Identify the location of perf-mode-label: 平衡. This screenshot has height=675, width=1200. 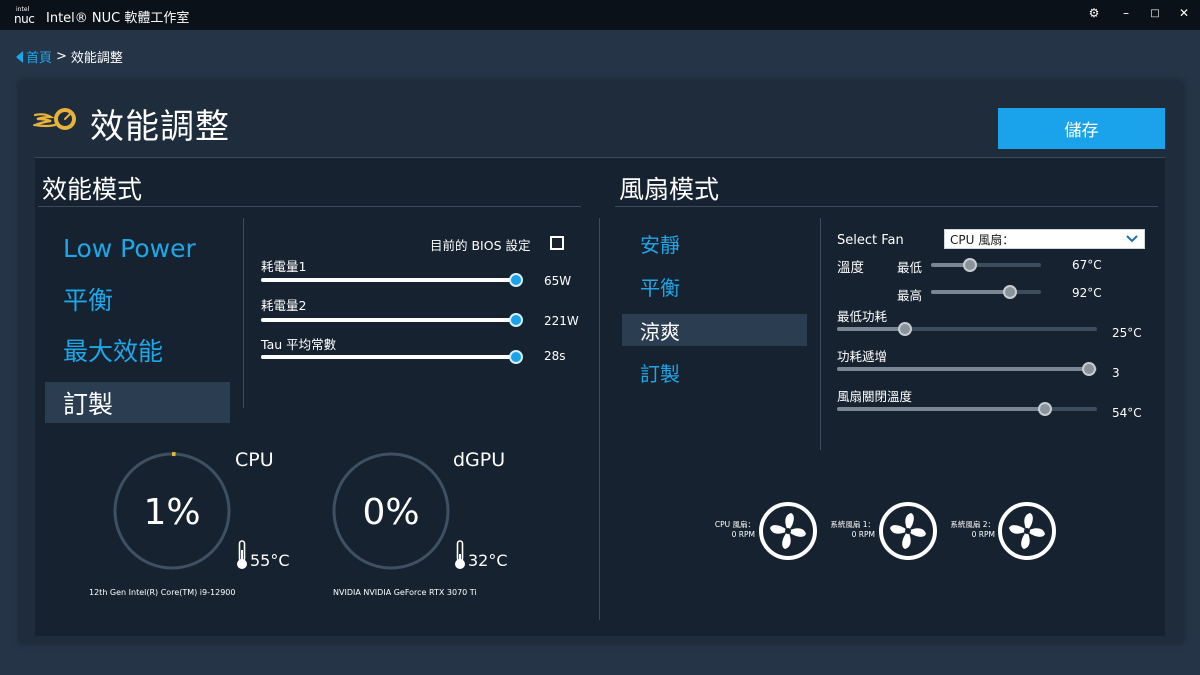
(88, 300).